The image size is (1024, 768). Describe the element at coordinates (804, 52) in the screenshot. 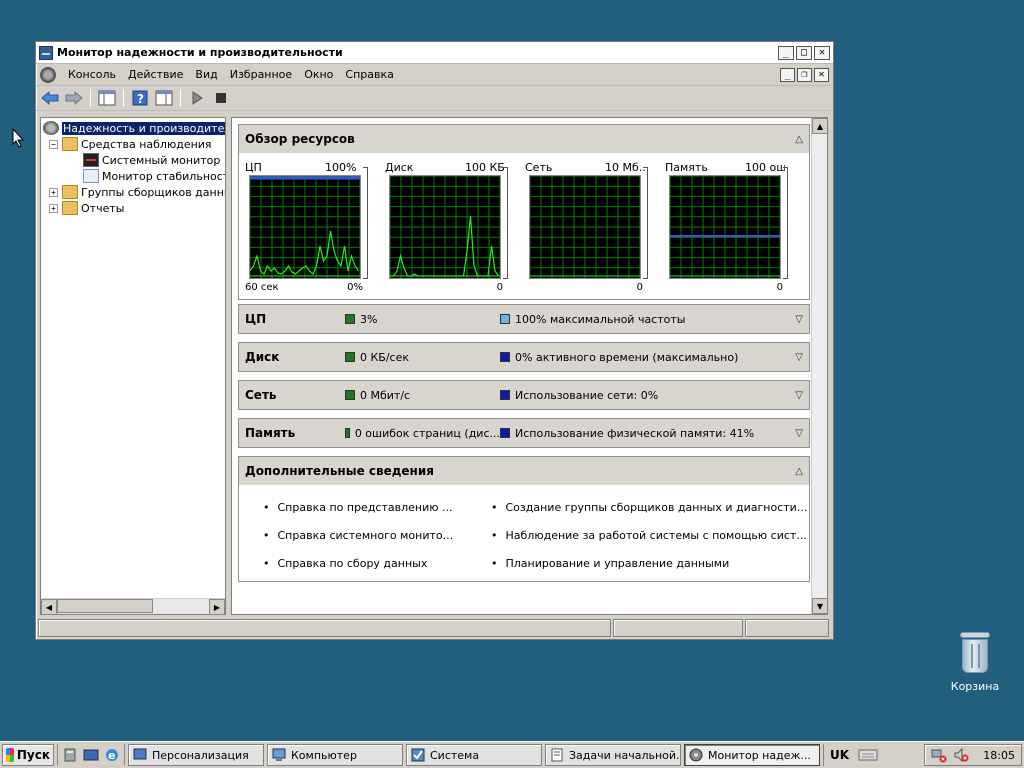

I see `maximize-button: □` at that location.